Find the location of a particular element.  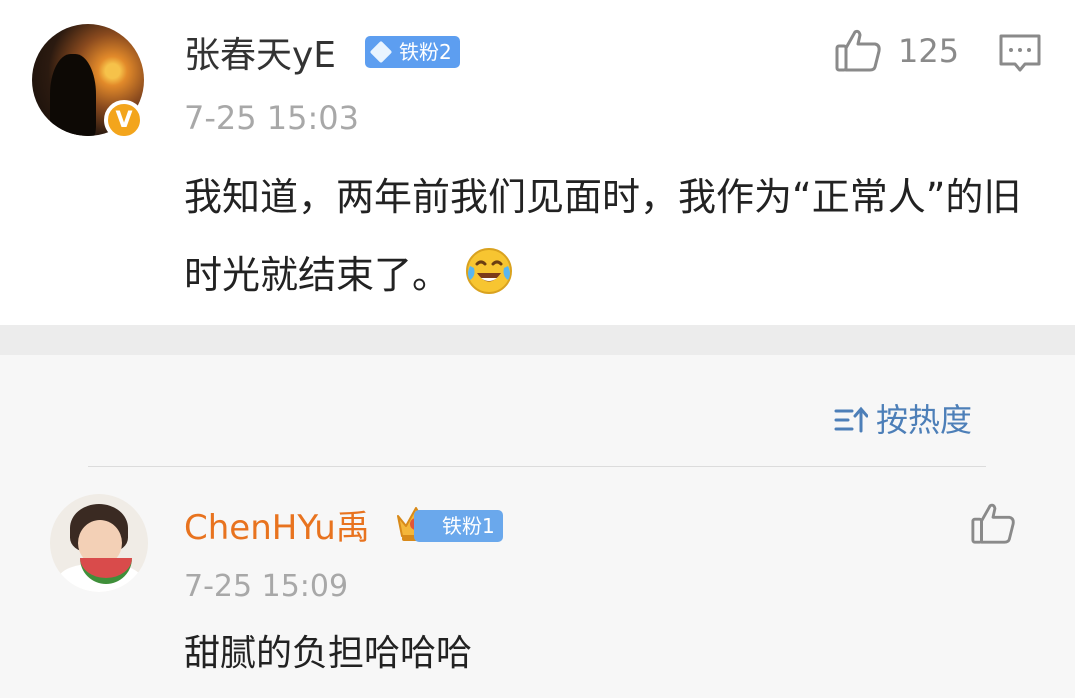

avatar-silhouette is located at coordinates (73, 95).